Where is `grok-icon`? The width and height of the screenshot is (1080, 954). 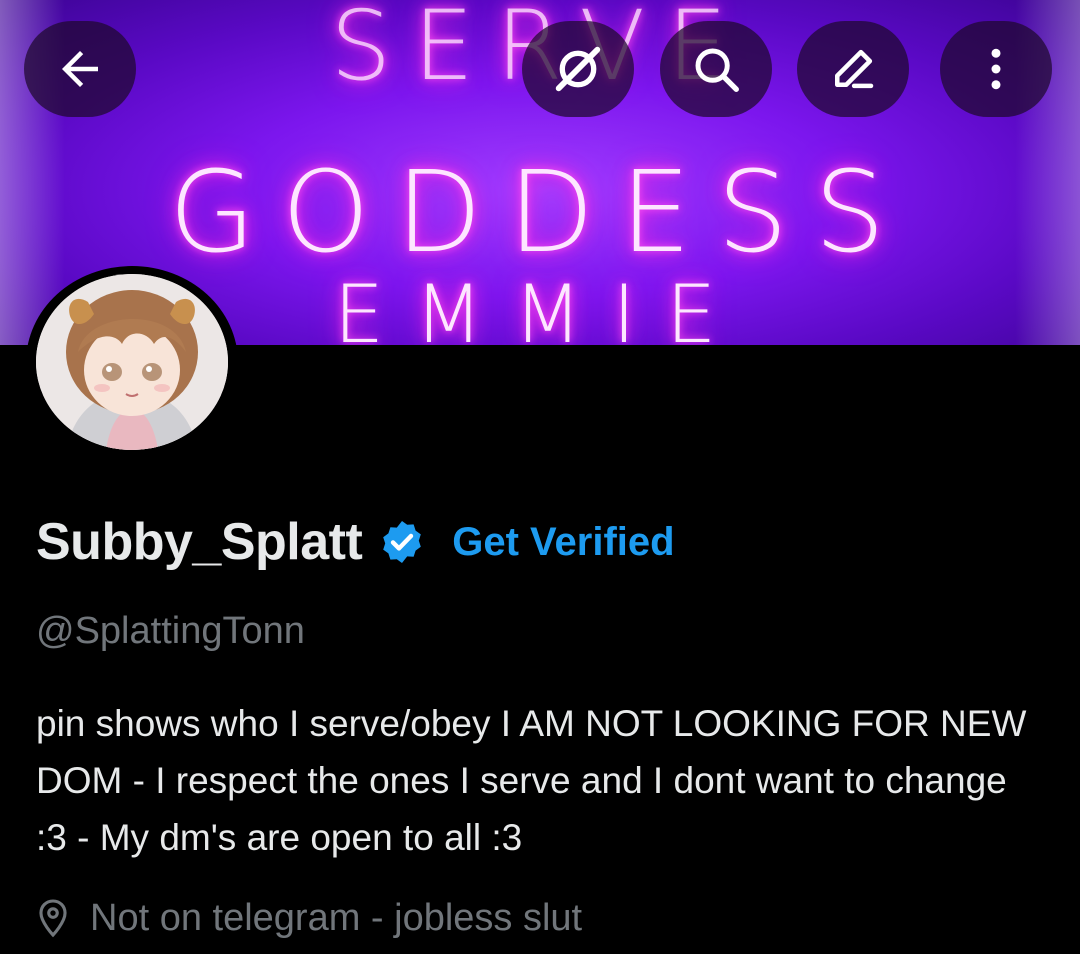
grok-icon is located at coordinates (578, 69).